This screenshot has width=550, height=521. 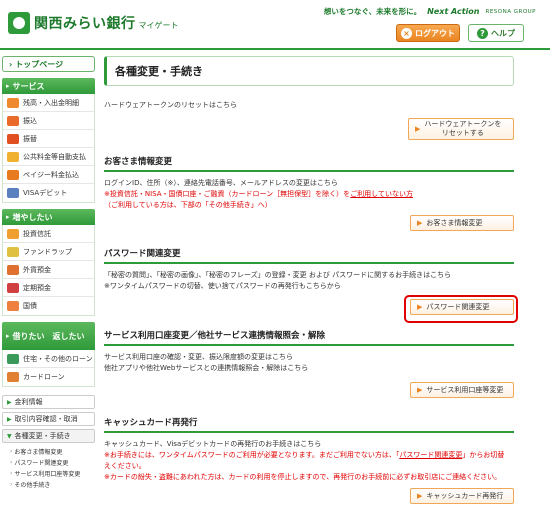 I want to click on sidebar-item-transaction-check: ▶ 取引内容確認・取消, so click(x=48, y=419).